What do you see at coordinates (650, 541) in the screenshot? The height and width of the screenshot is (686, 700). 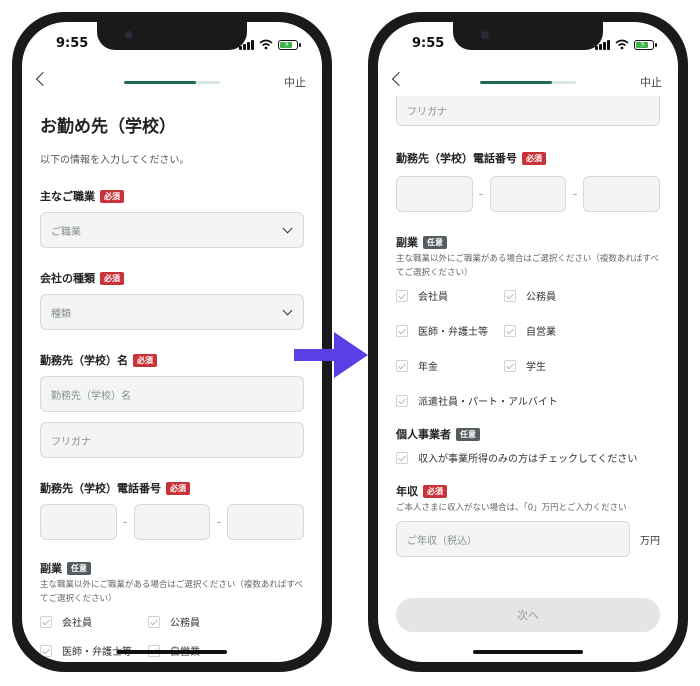 I see `income-unit: 万円` at bounding box center [650, 541].